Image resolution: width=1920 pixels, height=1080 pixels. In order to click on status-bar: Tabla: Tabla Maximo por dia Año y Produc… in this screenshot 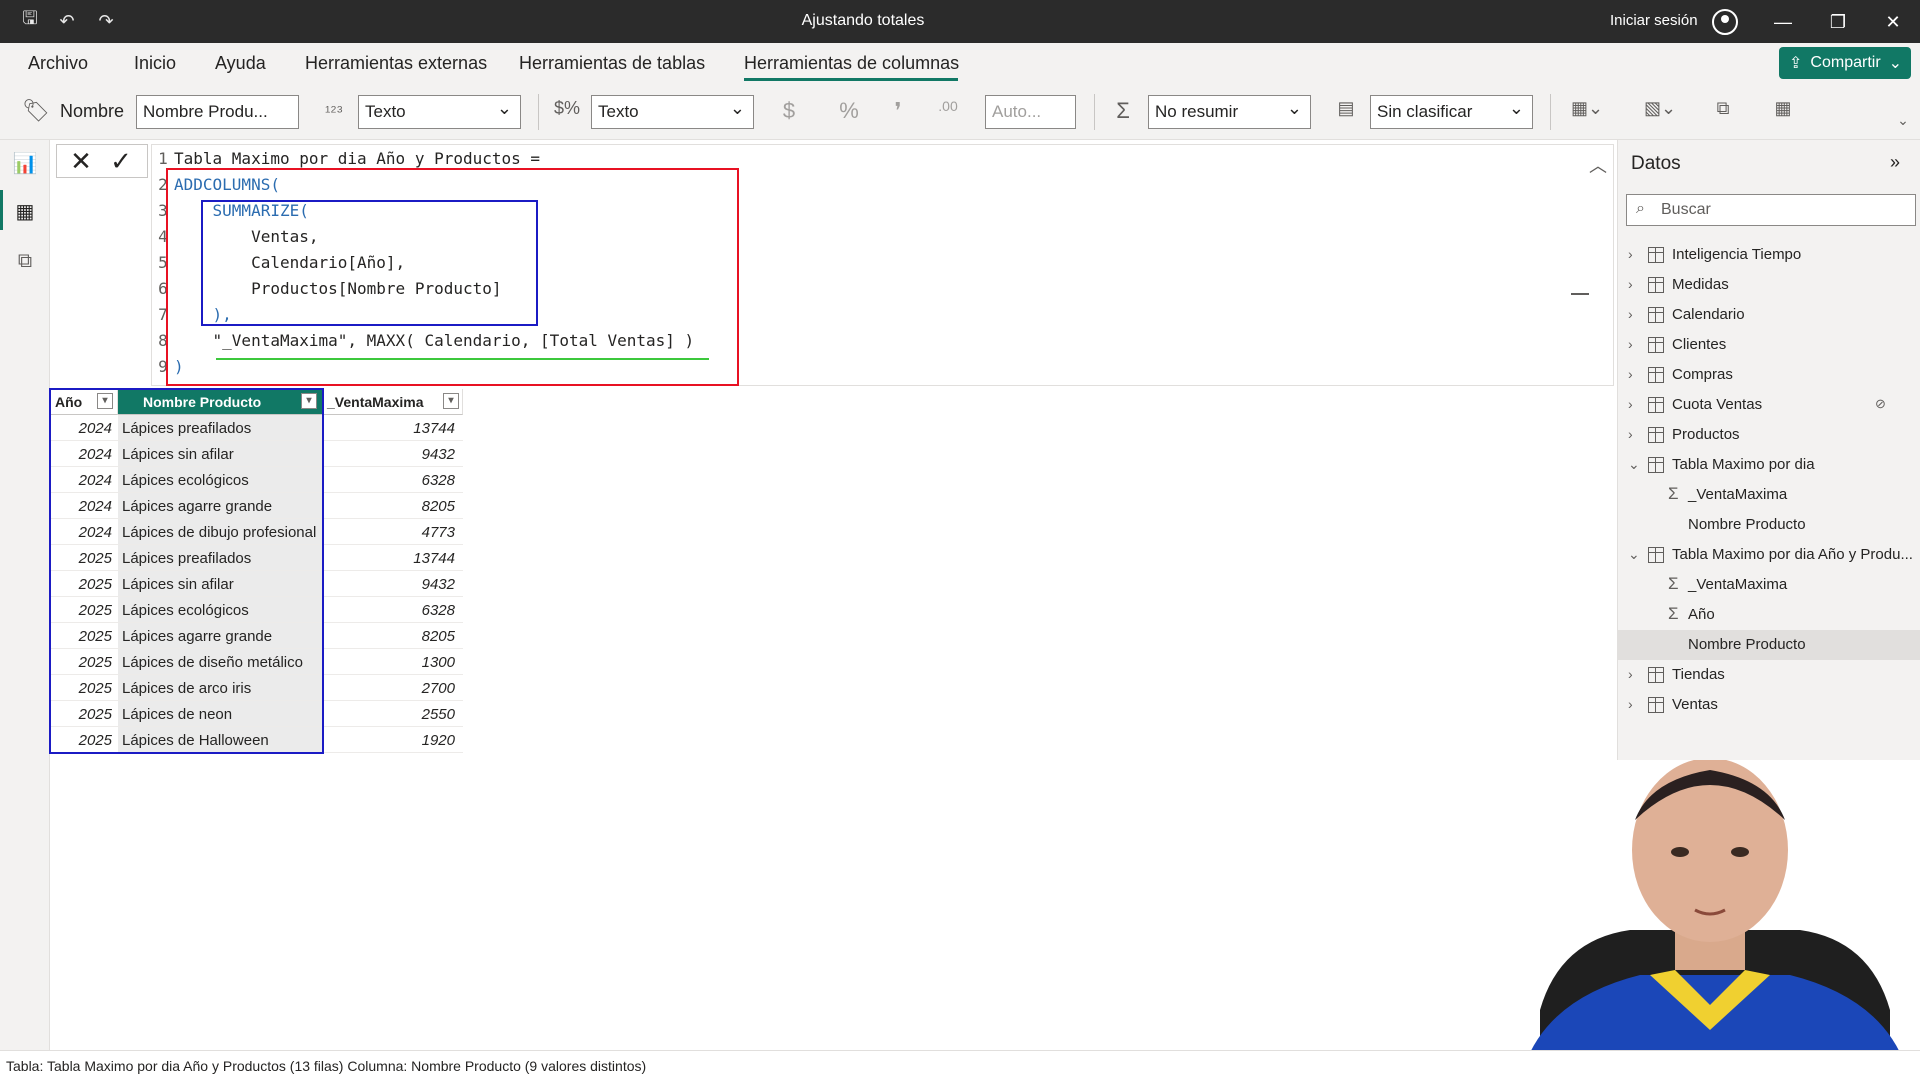, I will do `click(960, 1065)`.